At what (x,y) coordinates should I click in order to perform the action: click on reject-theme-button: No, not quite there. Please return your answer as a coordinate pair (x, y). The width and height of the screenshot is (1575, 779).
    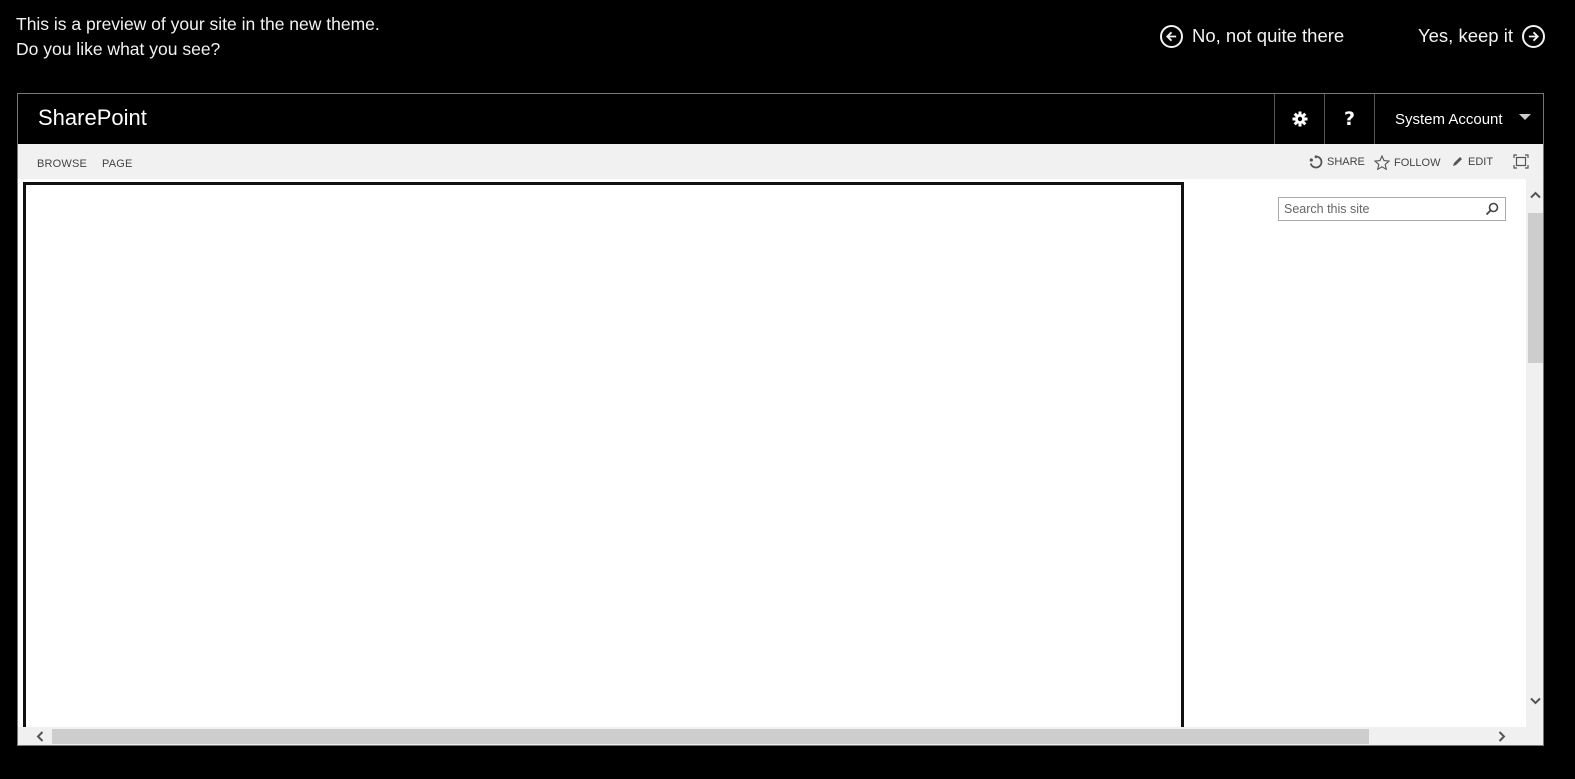
    Looking at the image, I should click on (1252, 36).